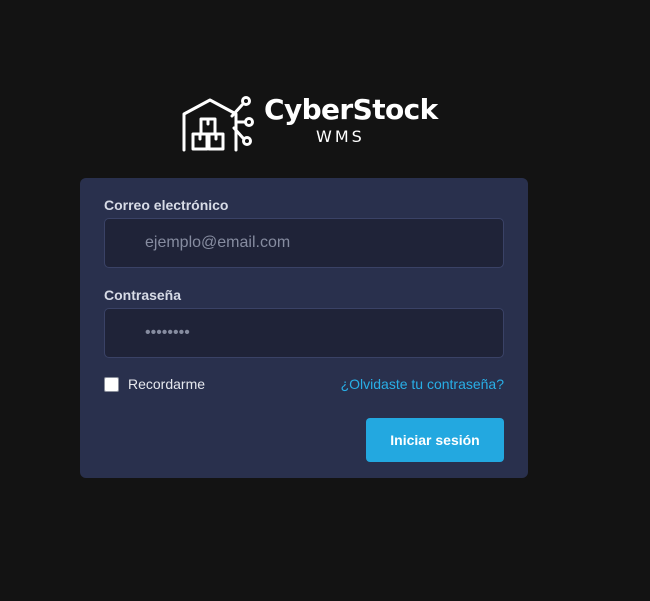 The image size is (650, 601). Describe the element at coordinates (111, 384) in the screenshot. I see `remember-checkbox` at that location.